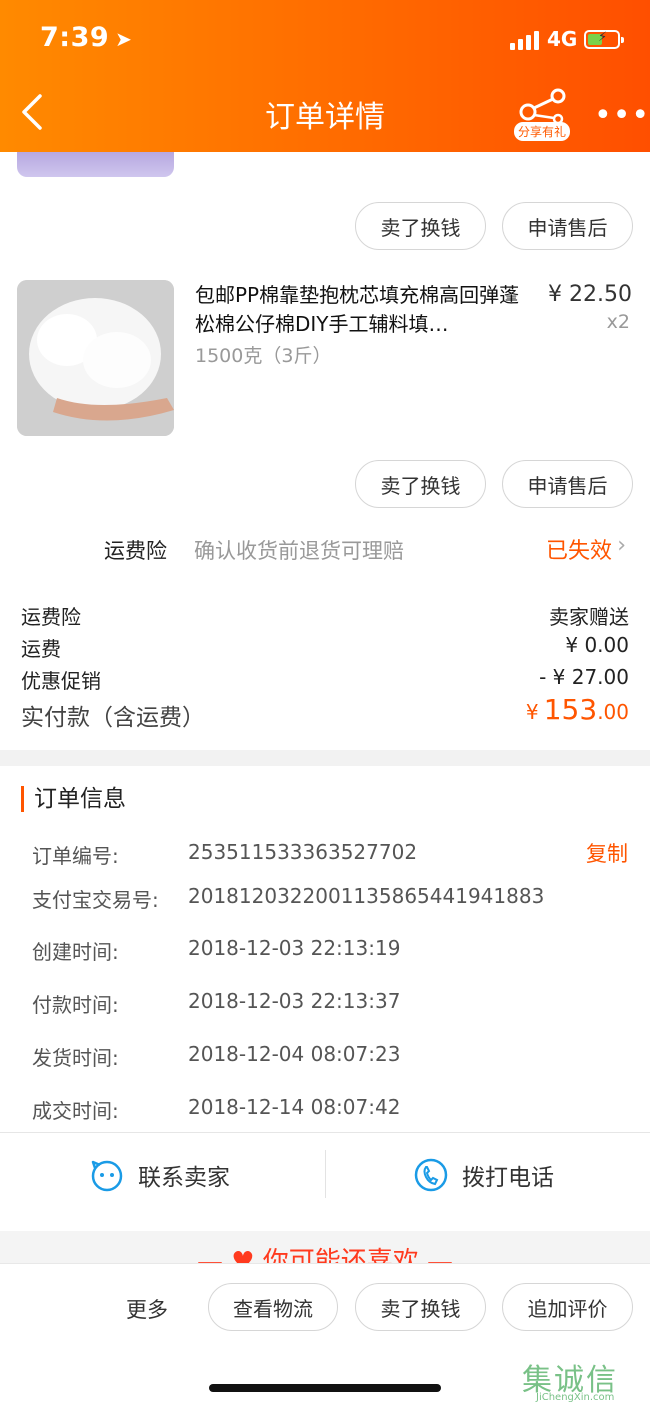 The height and width of the screenshot is (1407, 650). Describe the element at coordinates (420, 1307) in the screenshot. I see `resell-button-bottom: 卖了换钱` at that location.